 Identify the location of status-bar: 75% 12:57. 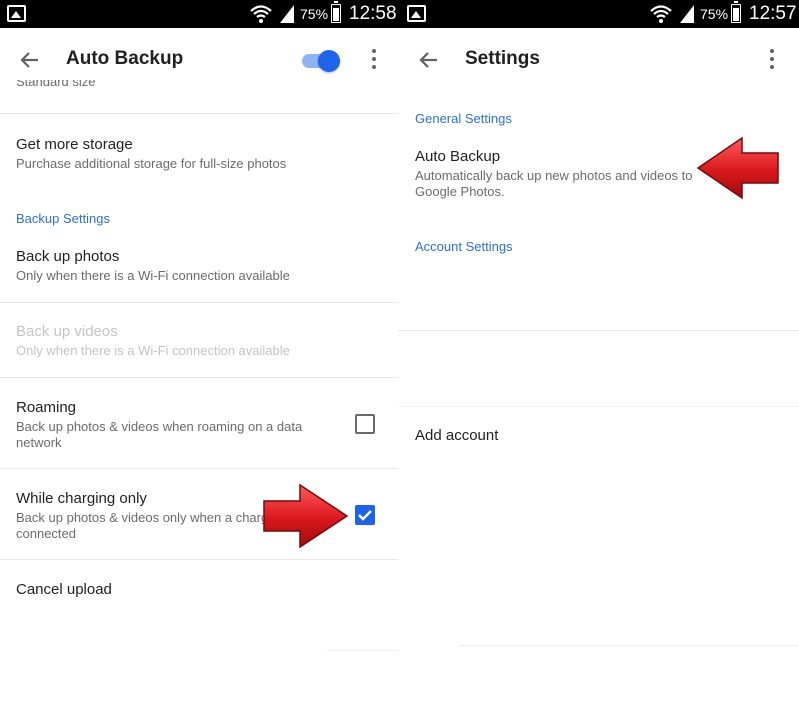
(598, 14).